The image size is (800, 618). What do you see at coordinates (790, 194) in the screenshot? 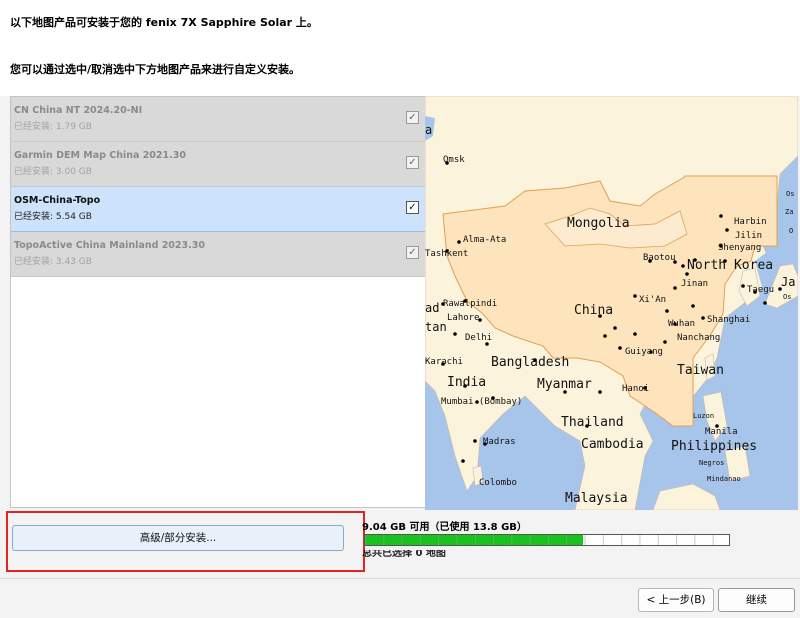
I see `label-partial-os: Os` at bounding box center [790, 194].